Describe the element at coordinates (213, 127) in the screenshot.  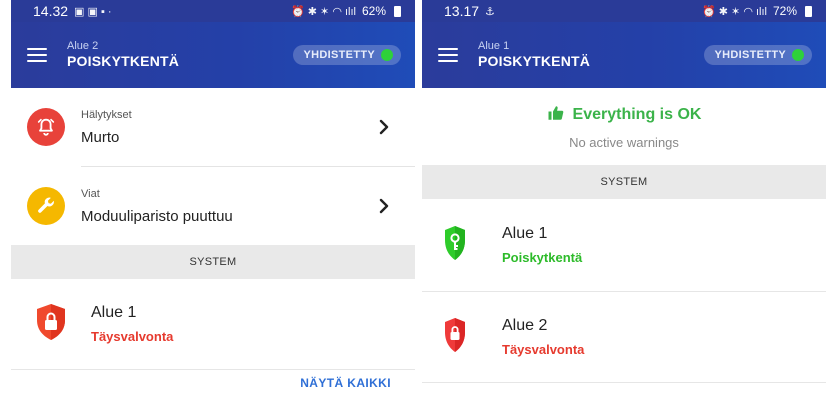
I see `alarms-row: Hälytykset Murto` at that location.